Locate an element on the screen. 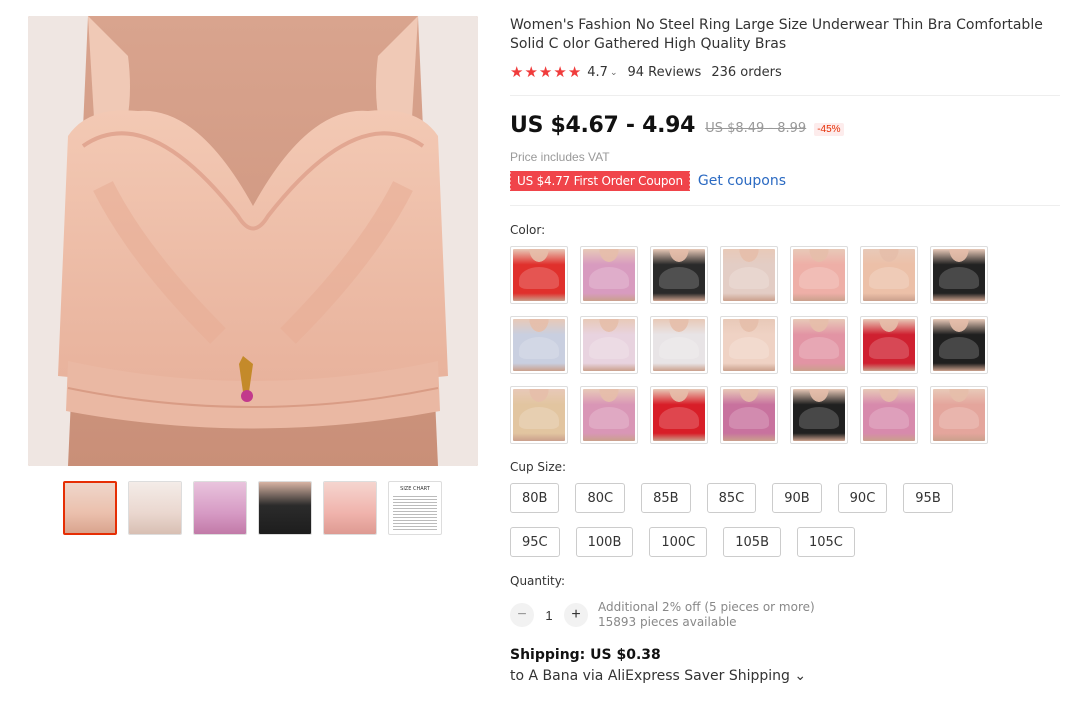 The height and width of the screenshot is (705, 1071). rating-row: ★ ★ ★ ★ ★ 4.7 ⌄ 94 Reviews 236 orders is located at coordinates (785, 73).